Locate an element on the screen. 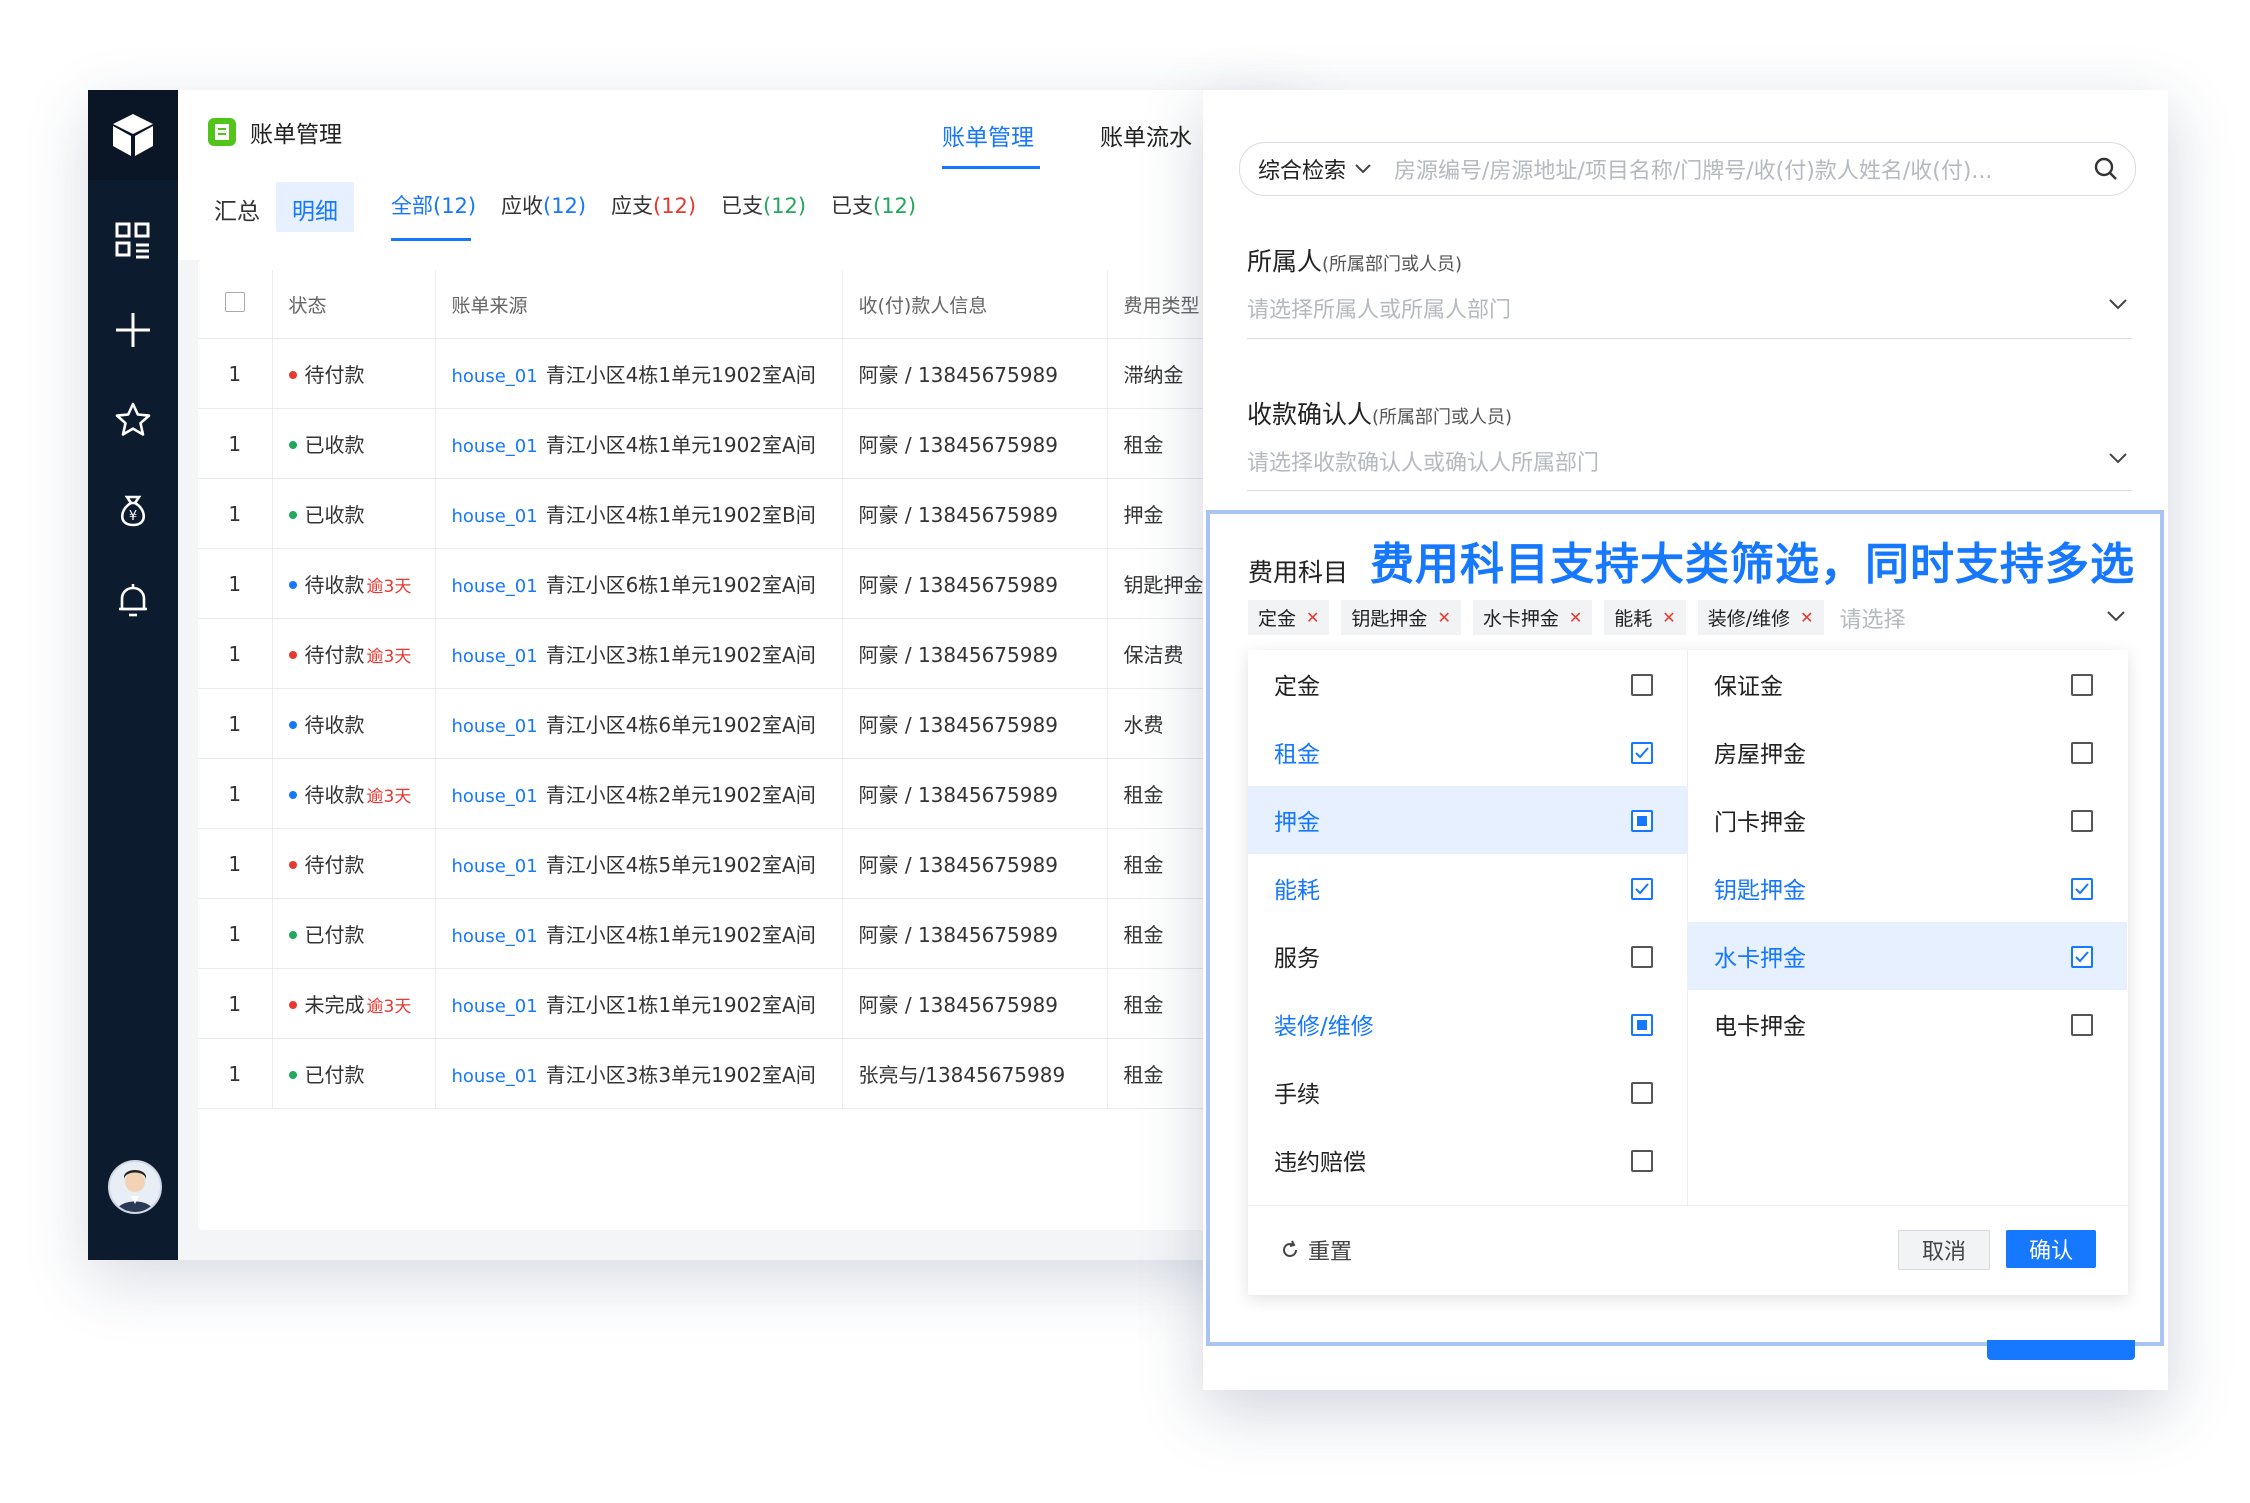 The width and height of the screenshot is (2250, 1503). fee-option: 钥匙押金 is located at coordinates (1907, 888).